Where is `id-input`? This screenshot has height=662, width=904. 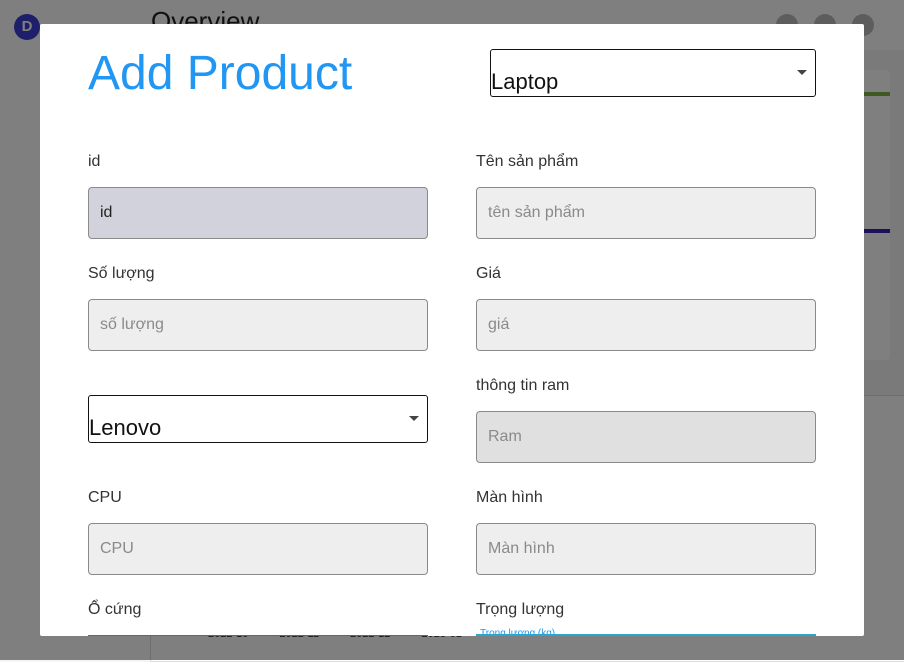
id-input is located at coordinates (258, 213).